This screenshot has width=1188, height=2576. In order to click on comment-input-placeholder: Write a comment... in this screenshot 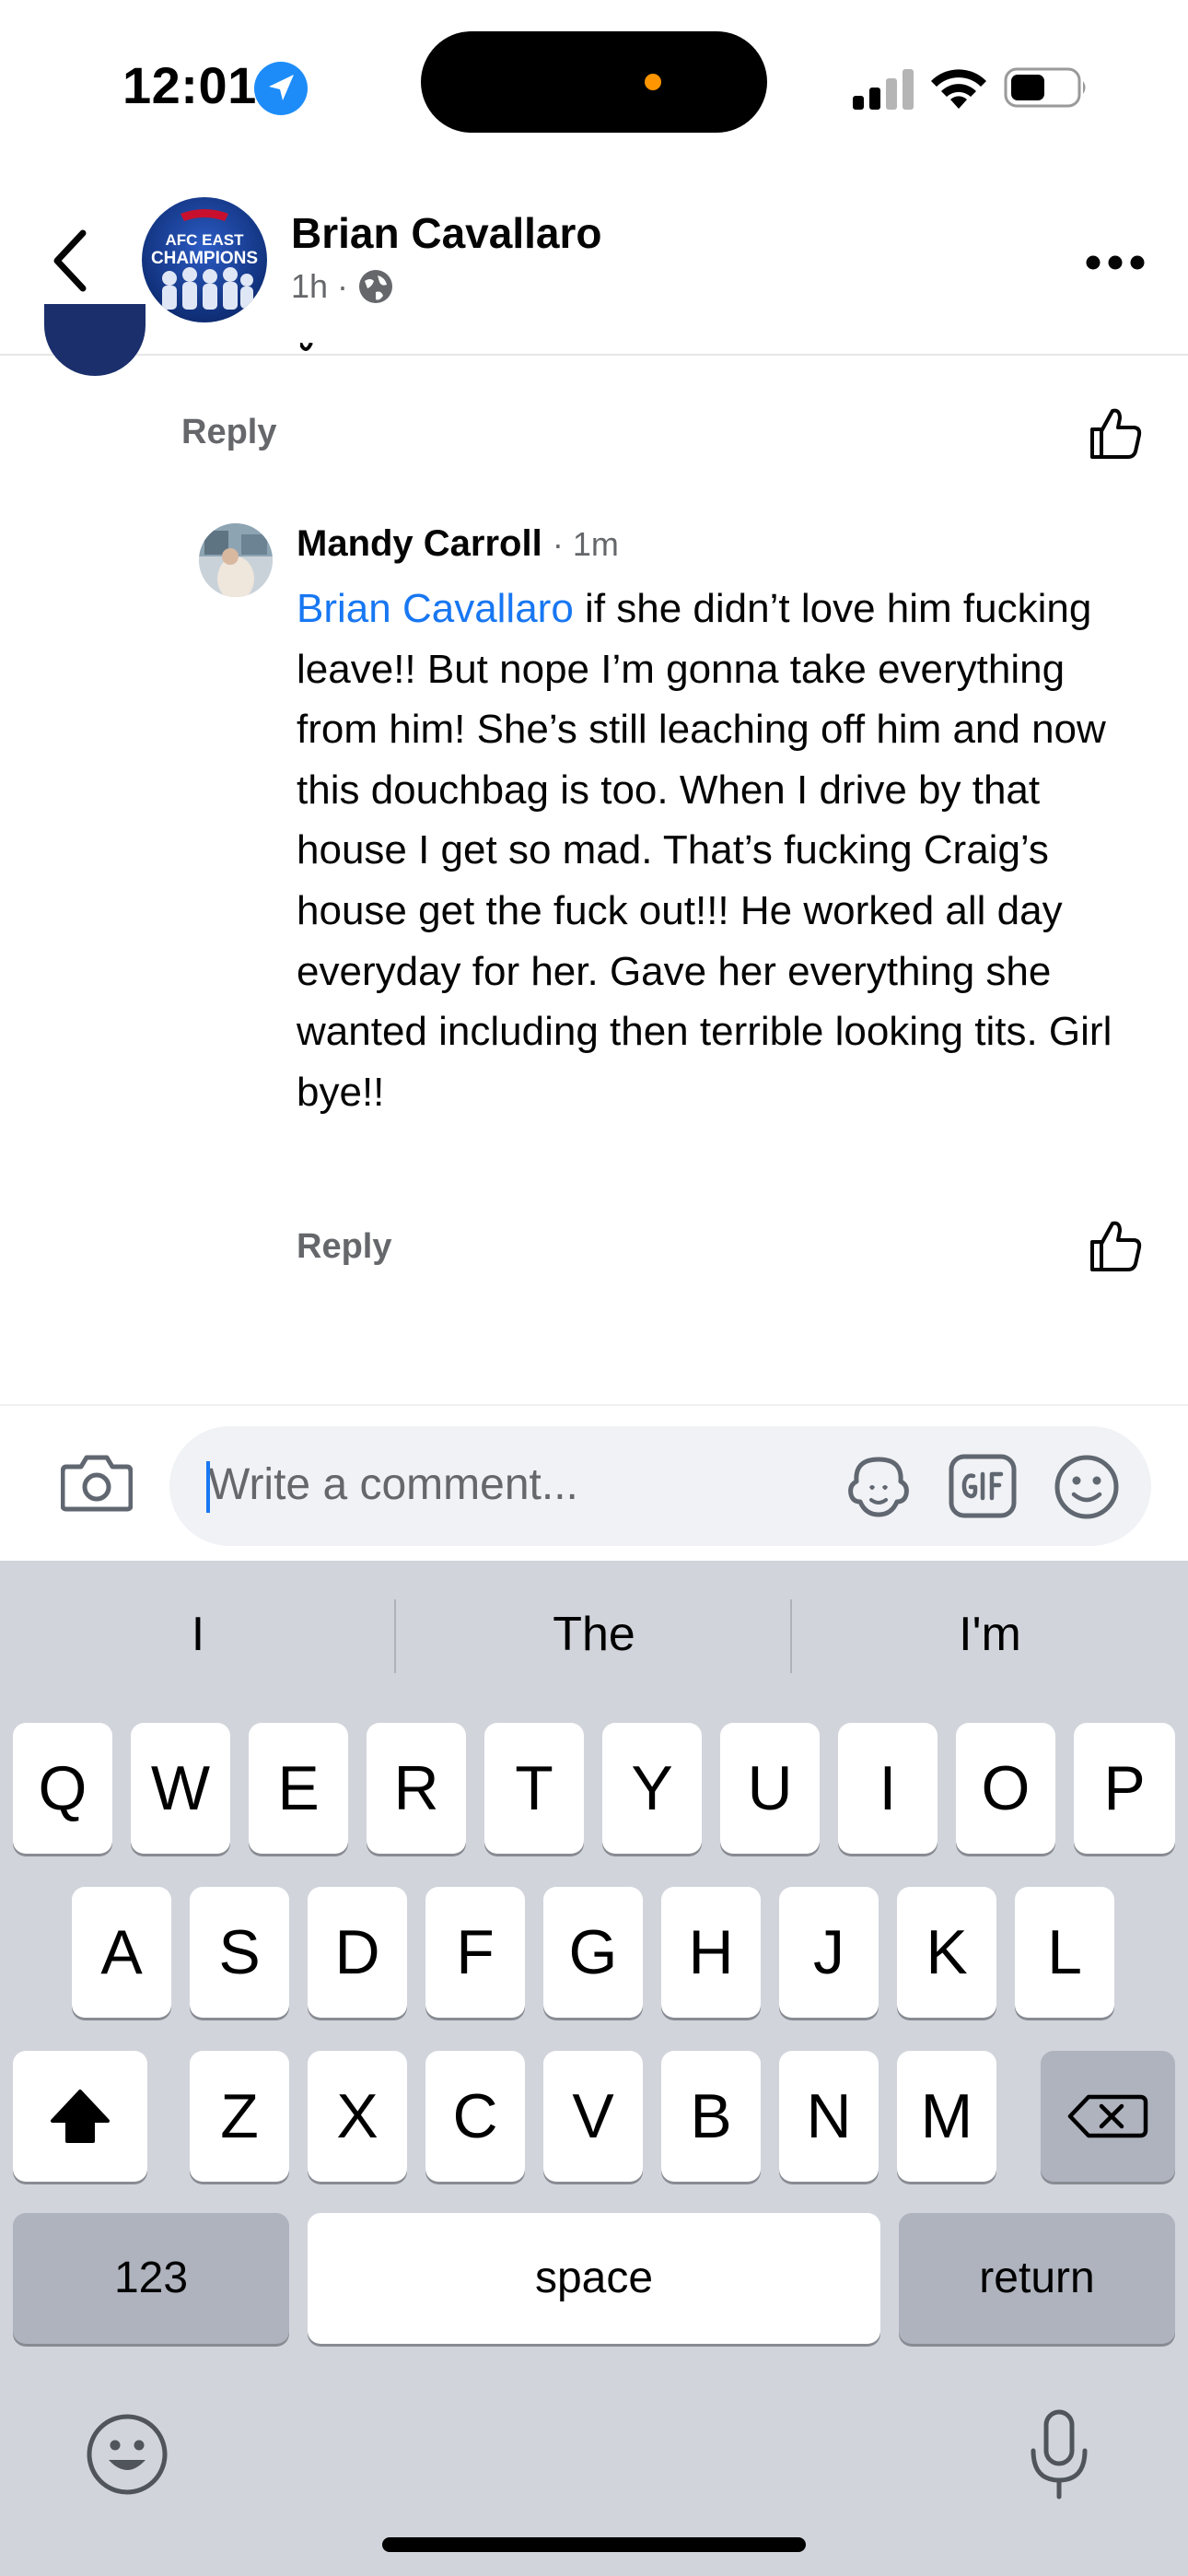, I will do `click(393, 1484)`.